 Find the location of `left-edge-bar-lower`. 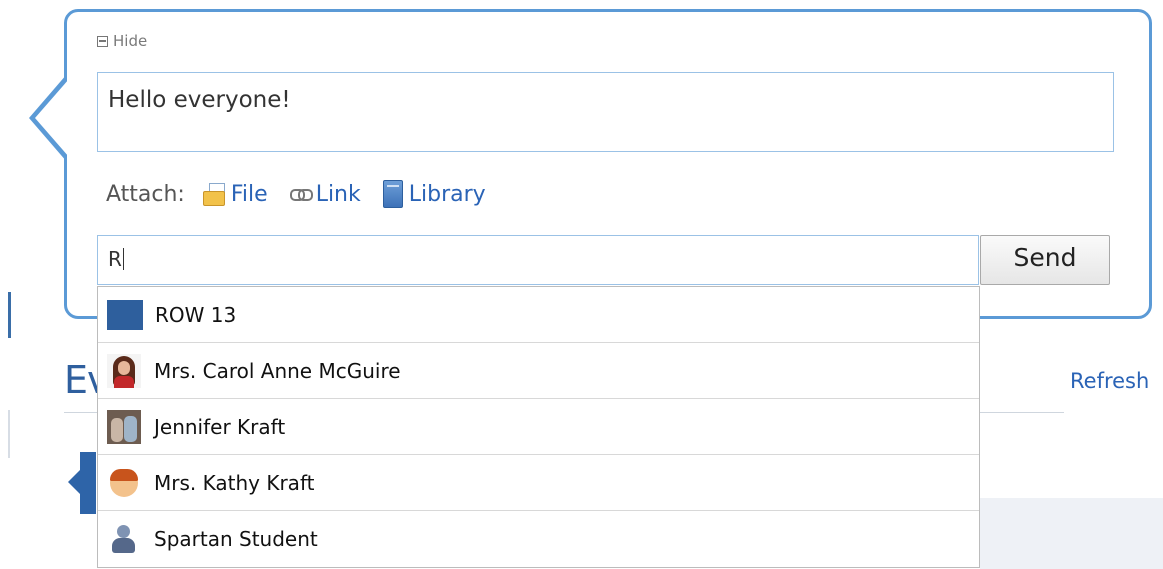

left-edge-bar-lower is located at coordinates (9, 434).